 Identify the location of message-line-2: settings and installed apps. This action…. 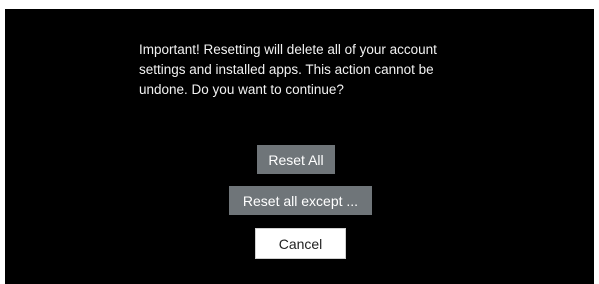
(286, 69).